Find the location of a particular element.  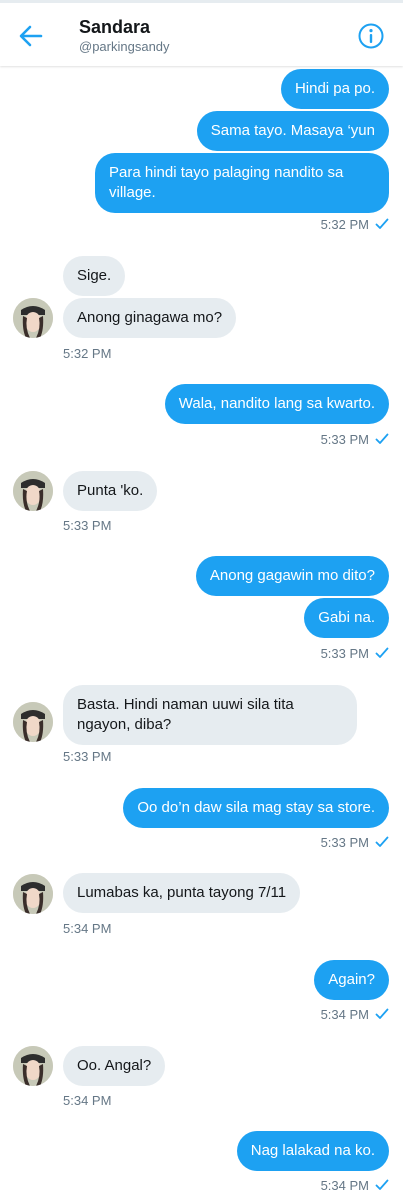

message-bubble-outgoing: Wala, nandito lang sa kwarto. is located at coordinates (276, 404).